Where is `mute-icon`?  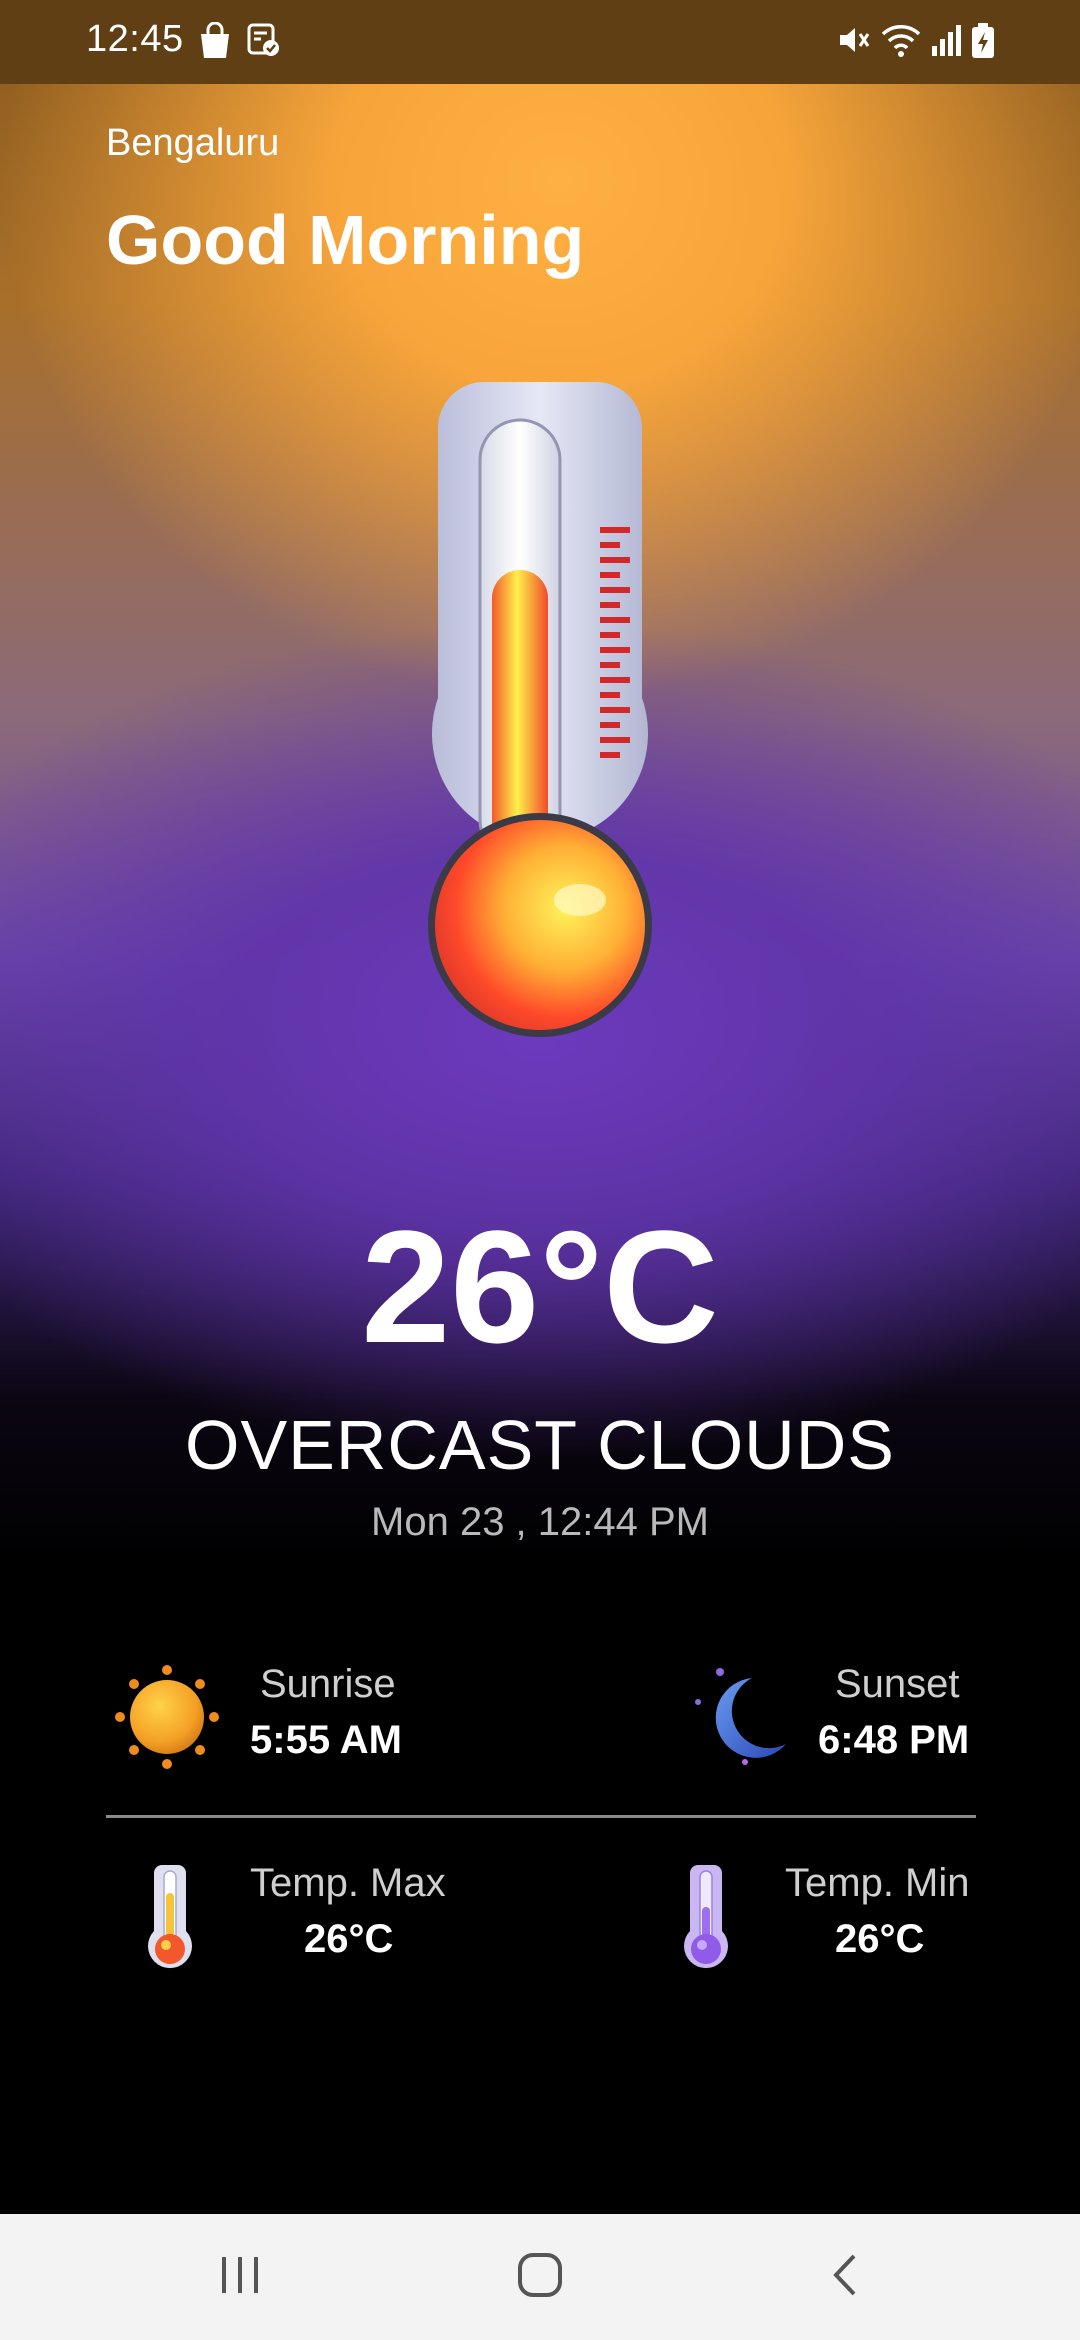 mute-icon is located at coordinates (854, 42).